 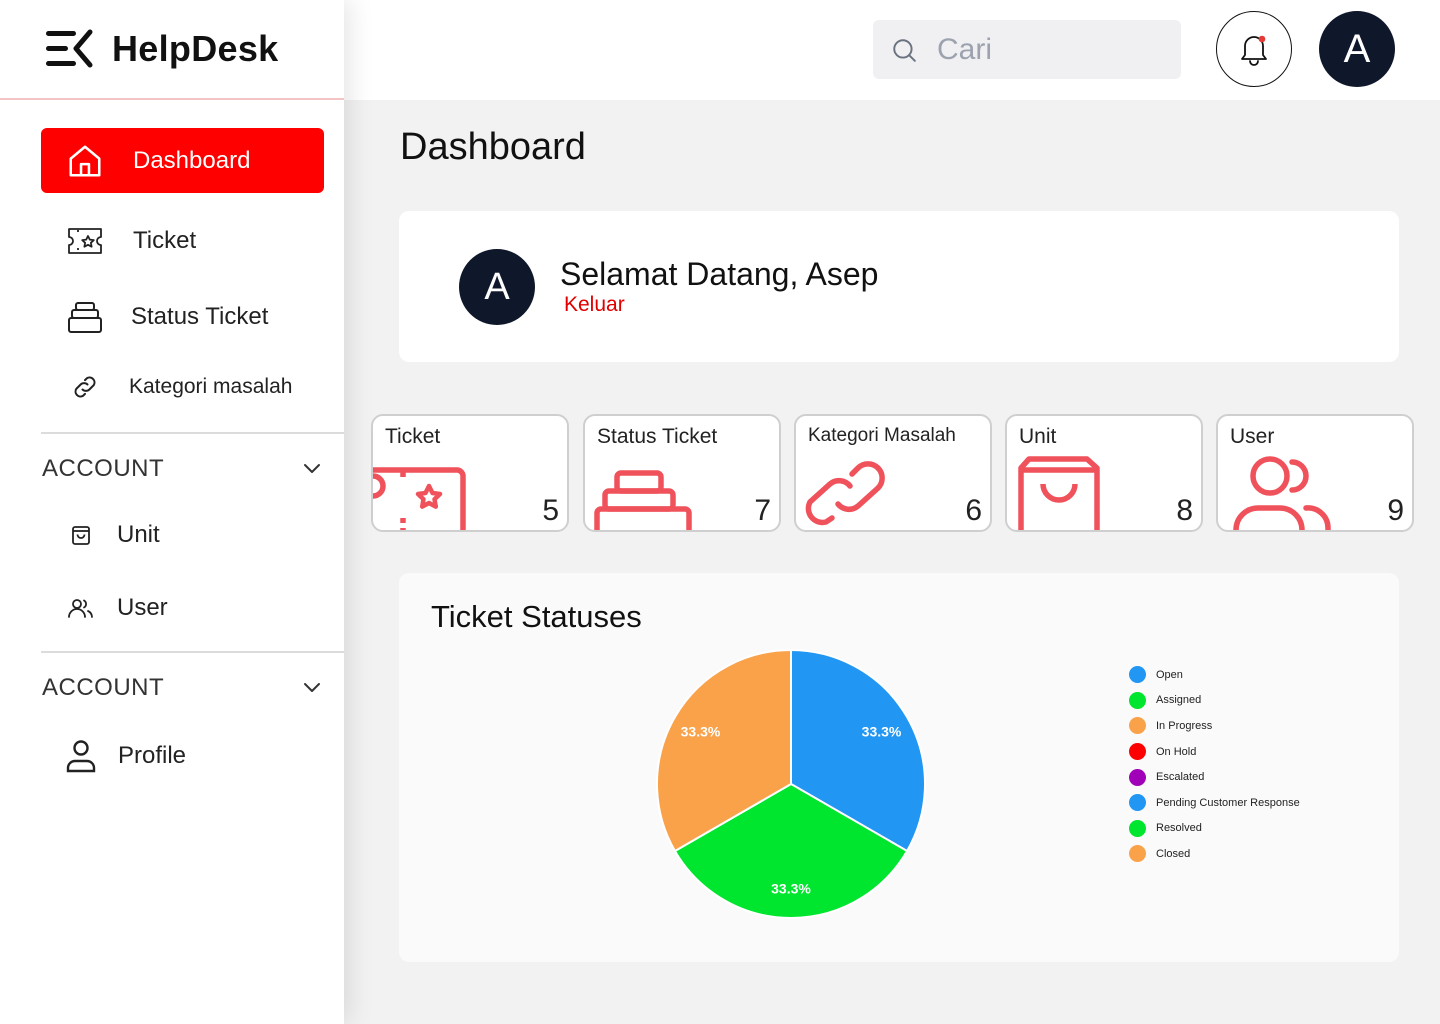 What do you see at coordinates (413, 436) in the screenshot?
I see `stat-card-title: Ticket` at bounding box center [413, 436].